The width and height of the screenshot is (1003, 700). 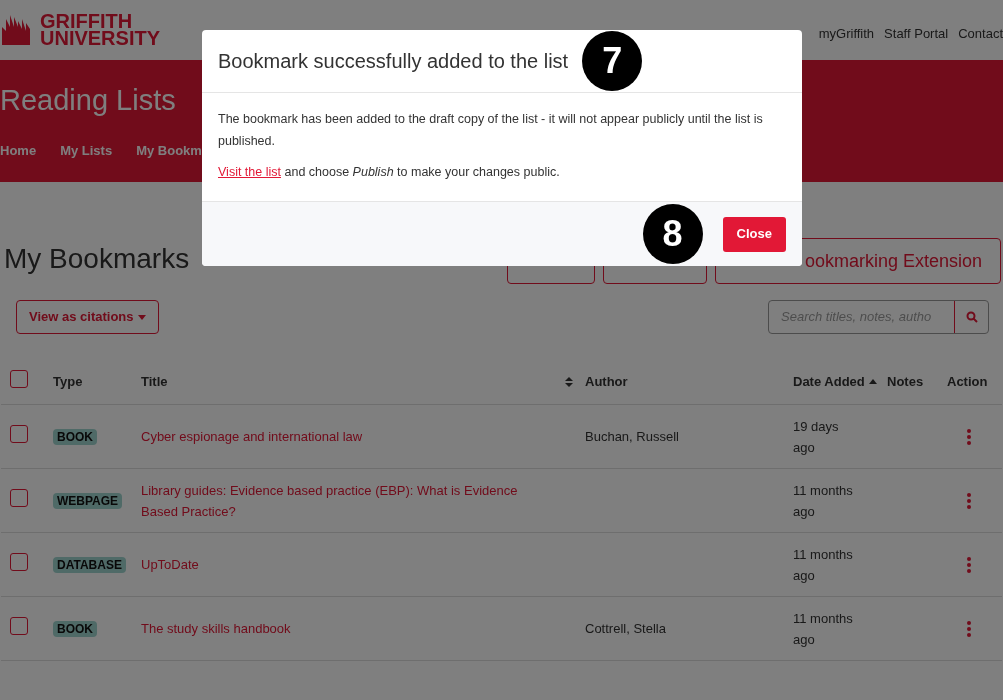 I want to click on date-cell-text: 19 days ago, so click(x=816, y=437).